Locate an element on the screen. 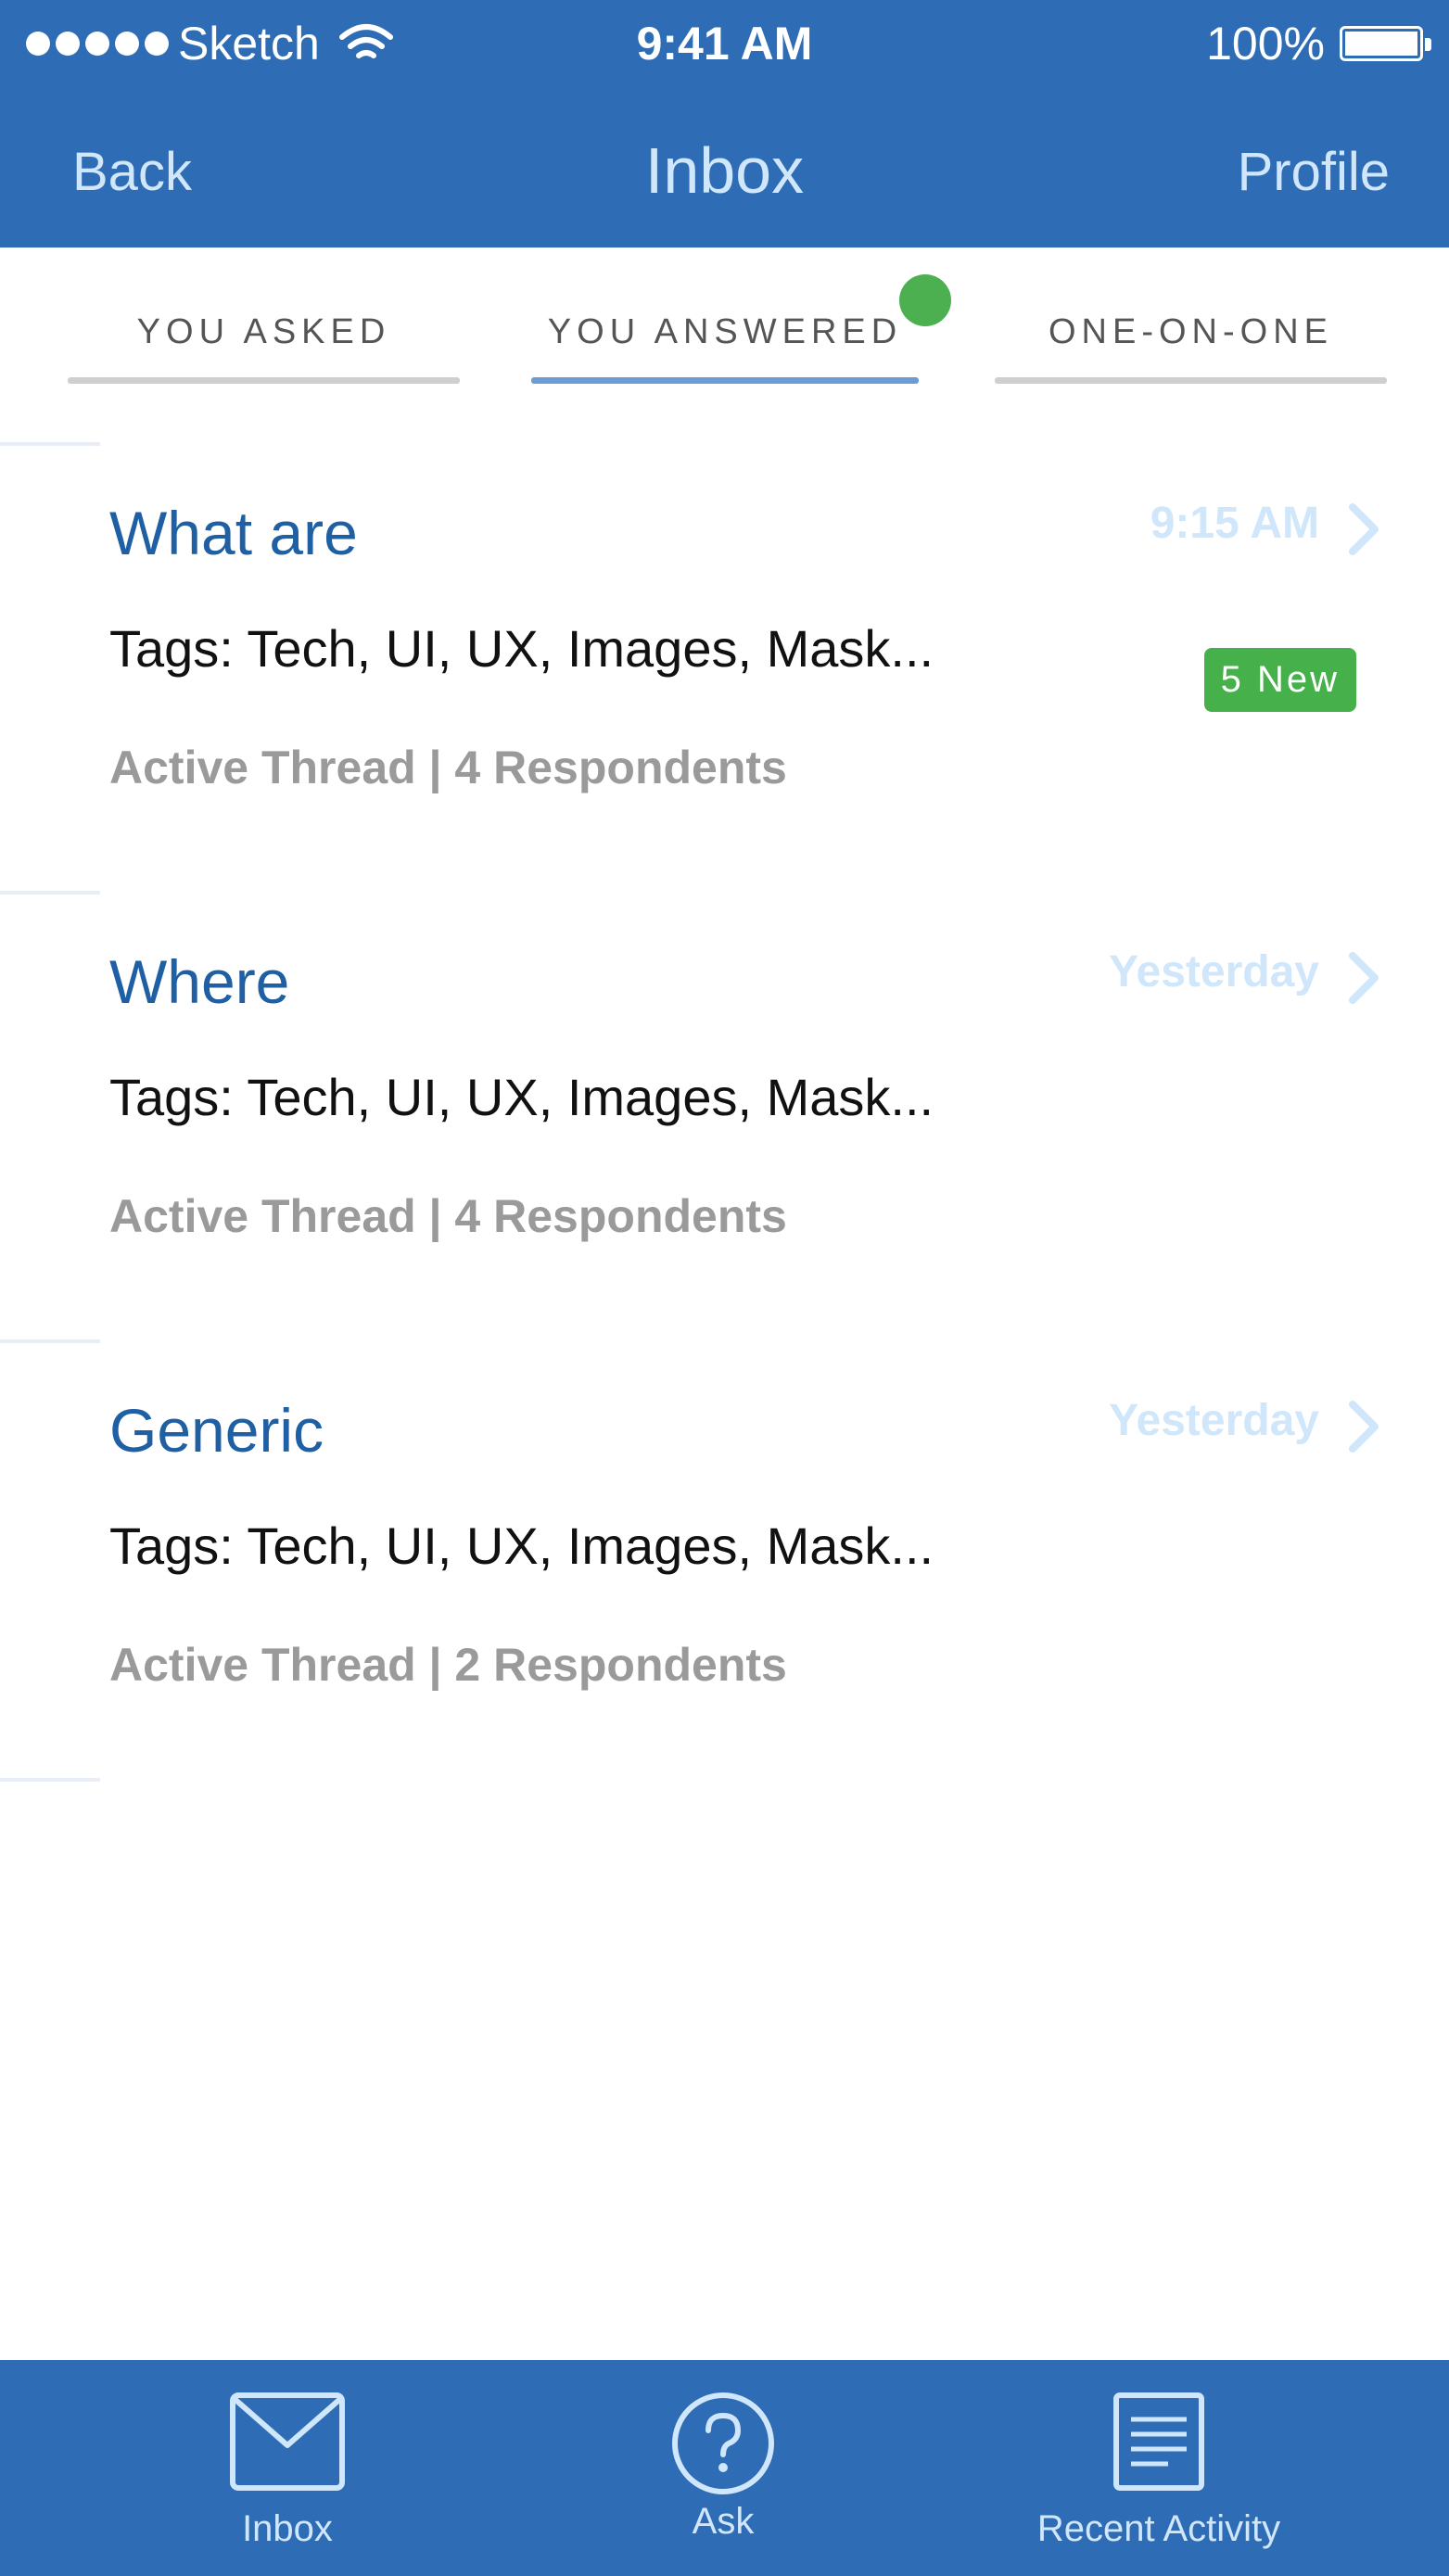 The height and width of the screenshot is (2576, 1449). tab-you-answered: YOU ANSWERED is located at coordinates (725, 321).